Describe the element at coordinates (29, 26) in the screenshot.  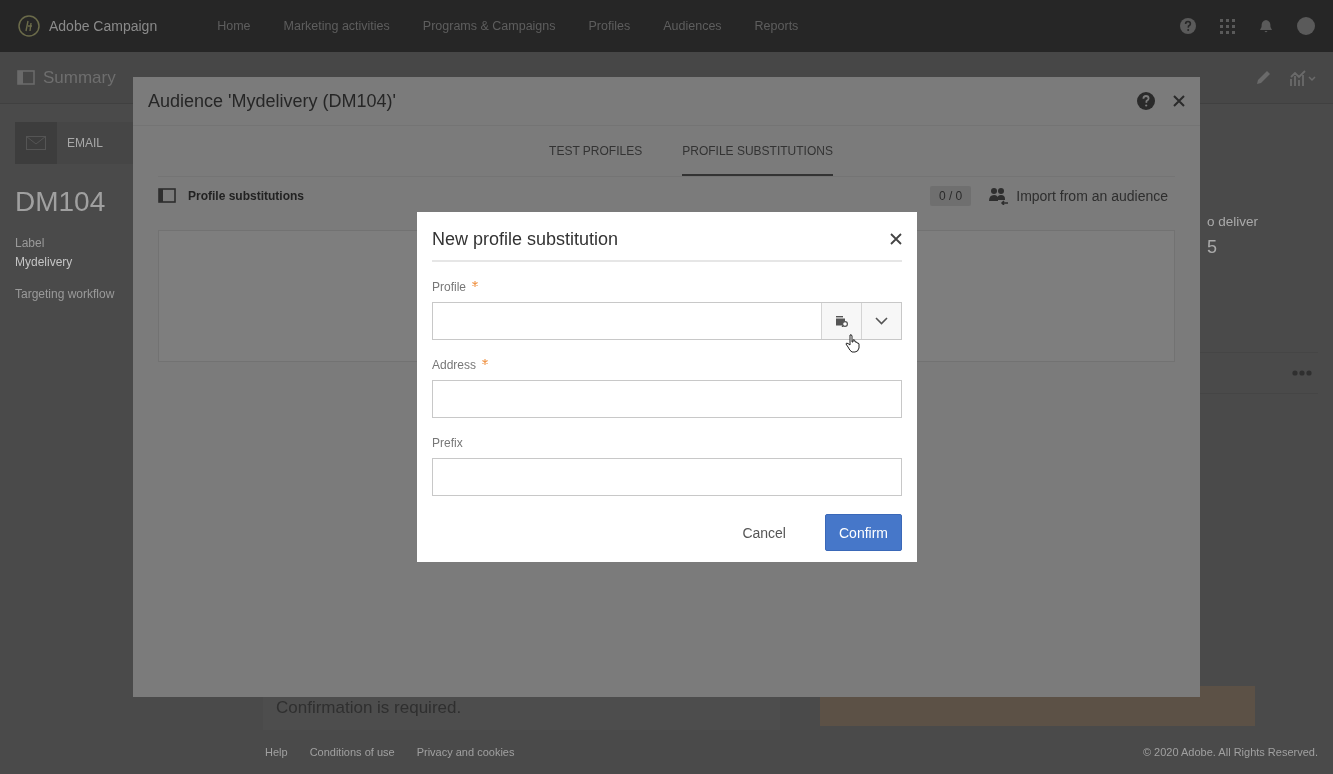
I see `product-logo-icon` at that location.